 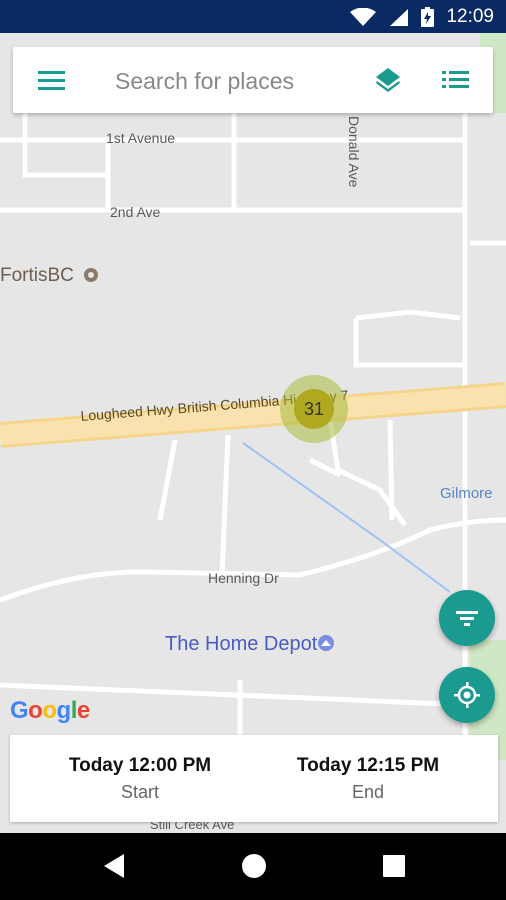 I want to click on filter-button, so click(x=467, y=618).